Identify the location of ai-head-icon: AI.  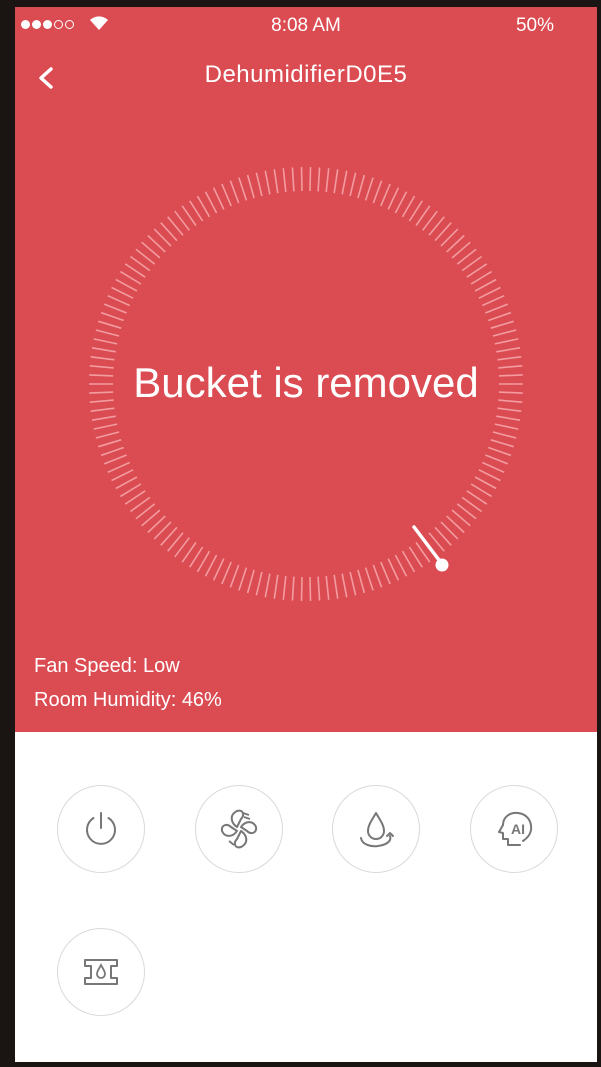
(515, 828).